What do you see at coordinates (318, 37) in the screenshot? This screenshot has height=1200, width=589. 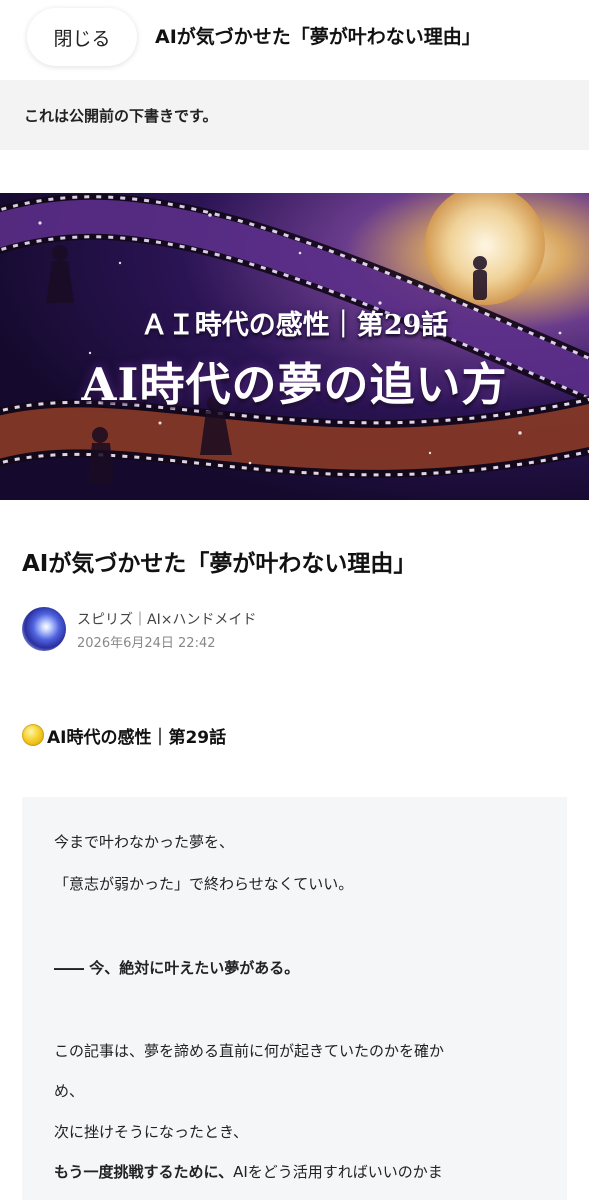 I see `header-title: AIが気づかせた「夢が叶わない理由」` at bounding box center [318, 37].